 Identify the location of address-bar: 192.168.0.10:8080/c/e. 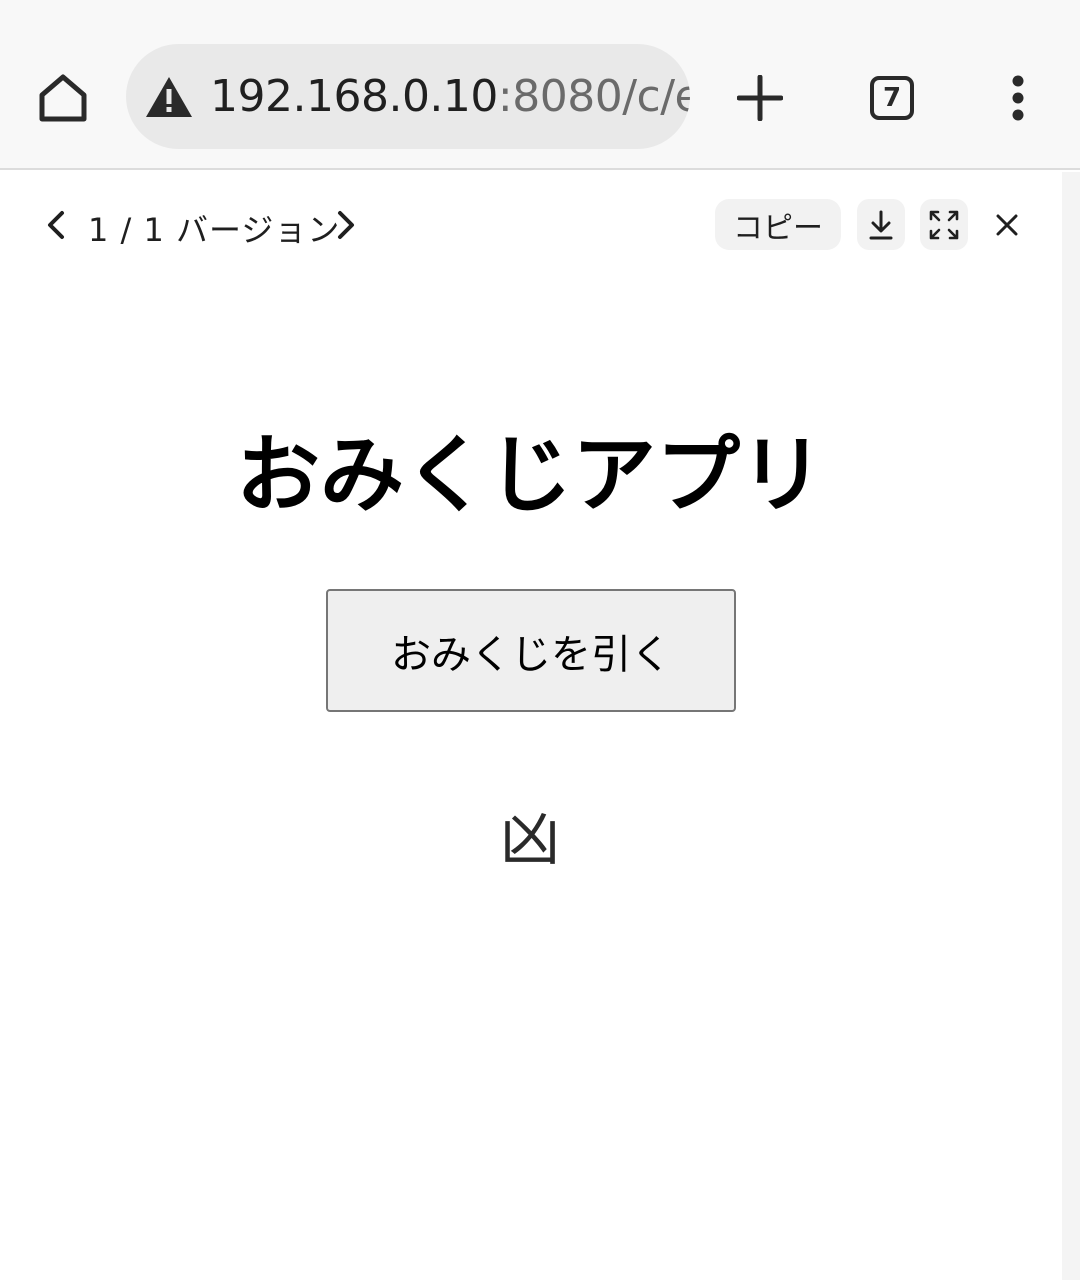
(408, 96).